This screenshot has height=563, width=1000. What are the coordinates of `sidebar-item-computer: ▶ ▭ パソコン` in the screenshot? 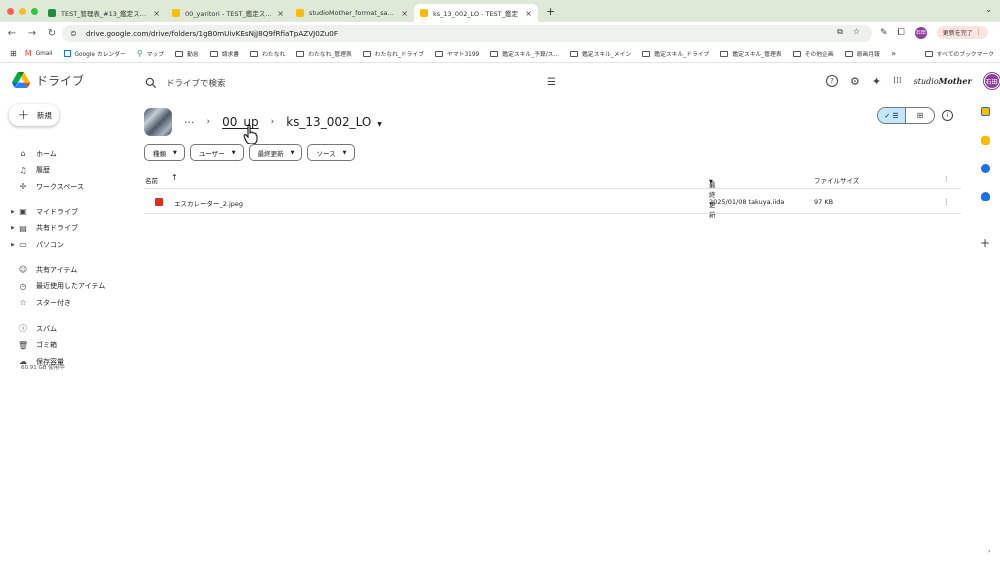 It's located at (70, 244).